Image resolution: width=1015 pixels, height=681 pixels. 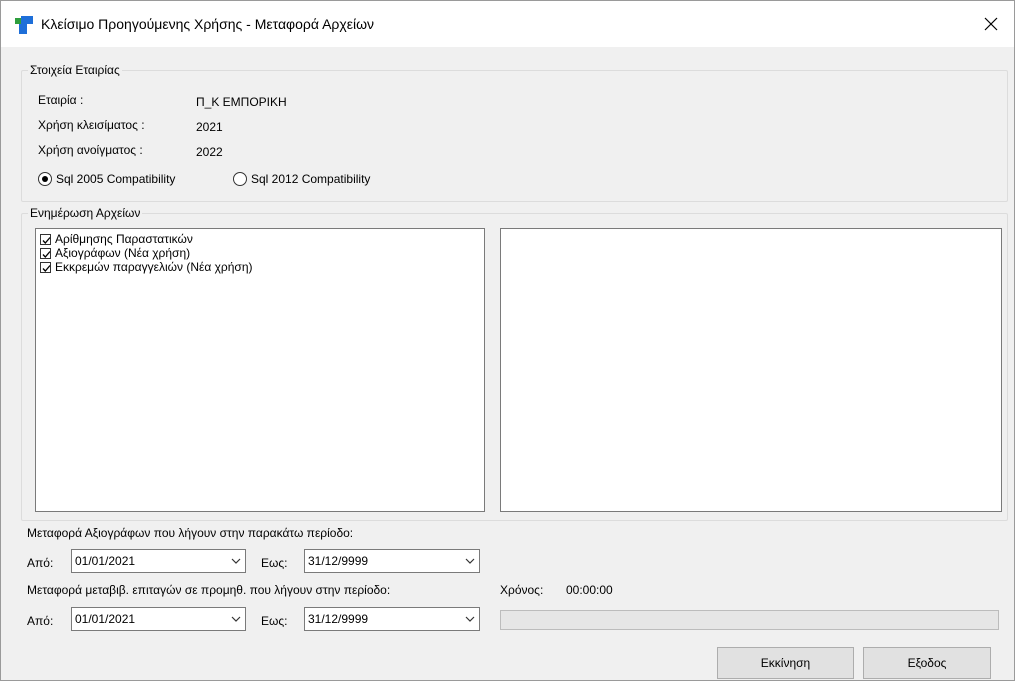 I want to click on radio-unchecked-icon, so click(x=240, y=179).